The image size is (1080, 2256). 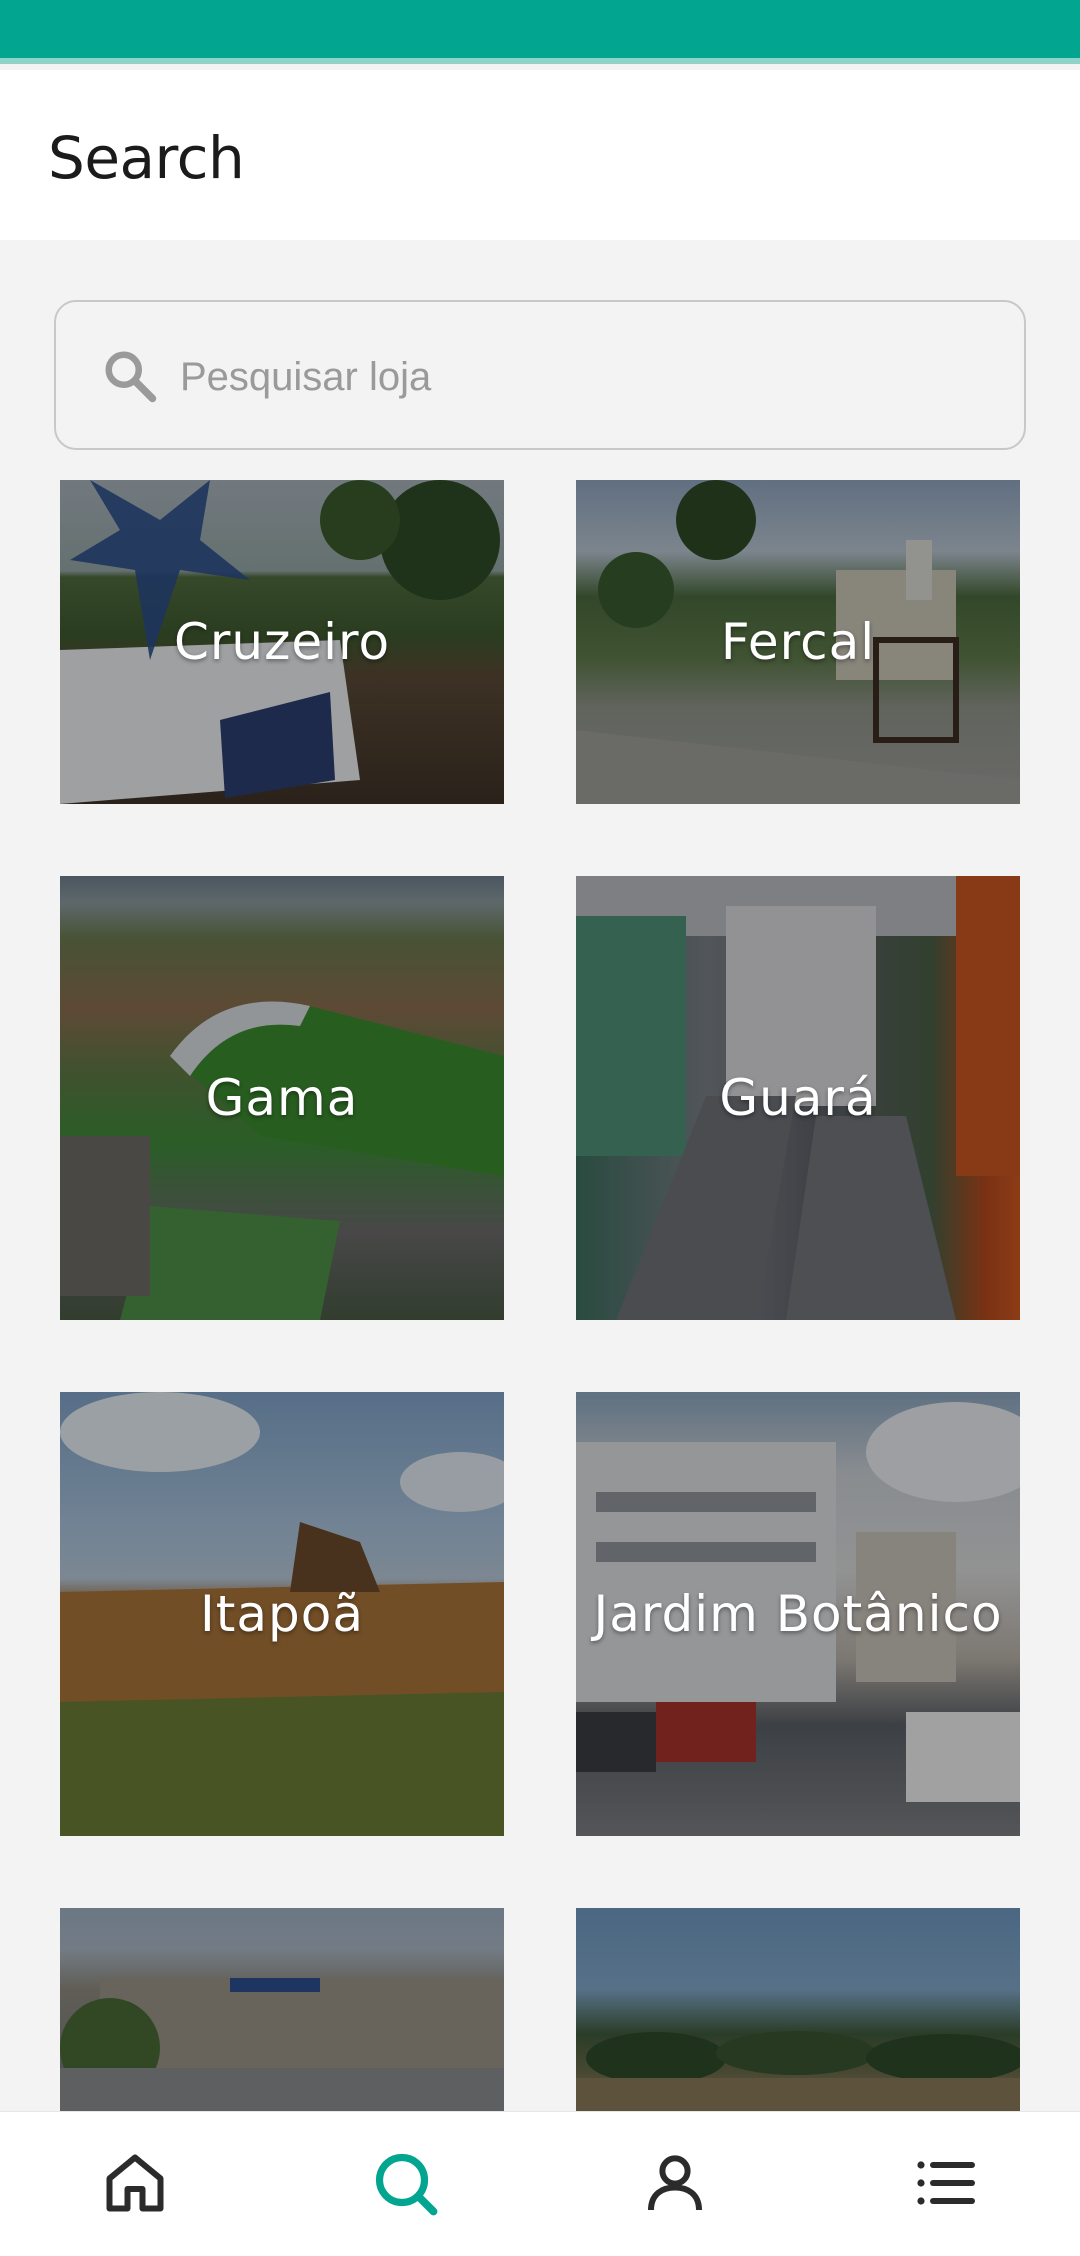 I want to click on region-name: Cruzeiro, so click(x=282, y=642).